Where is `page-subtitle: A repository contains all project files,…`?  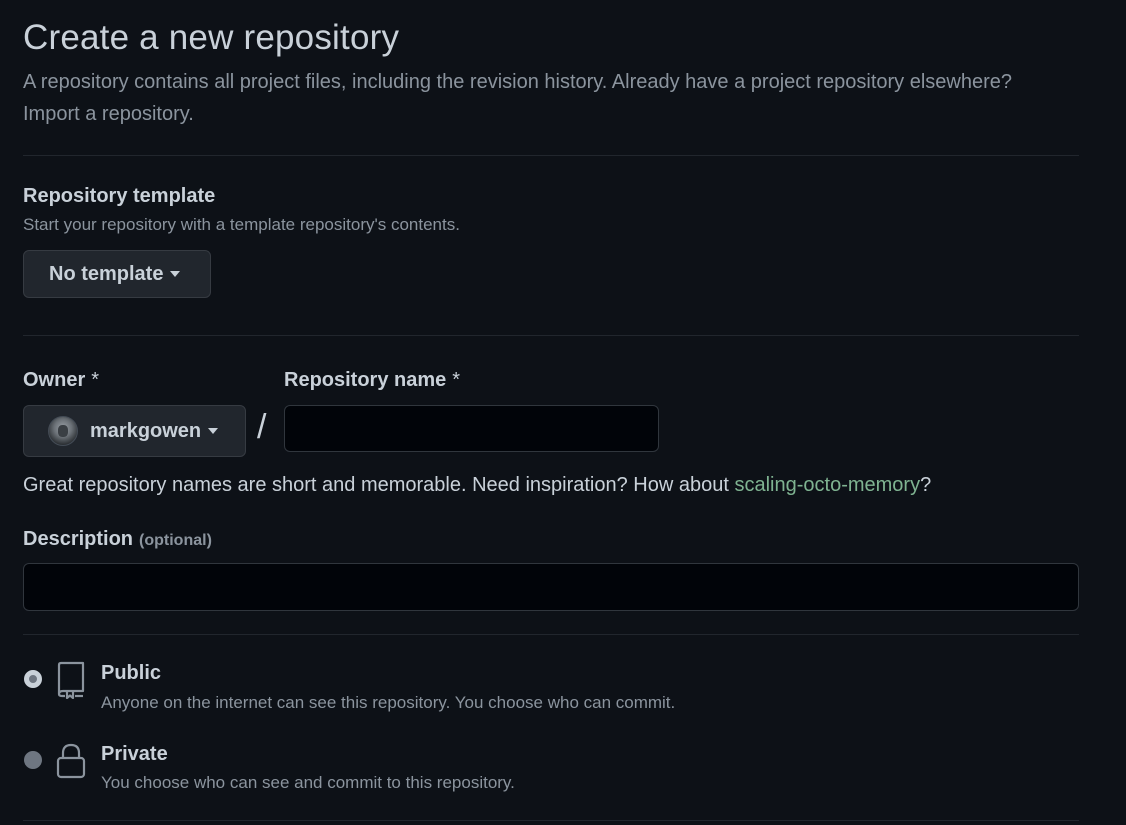 page-subtitle: A repository contains all project files,… is located at coordinates (553, 98).